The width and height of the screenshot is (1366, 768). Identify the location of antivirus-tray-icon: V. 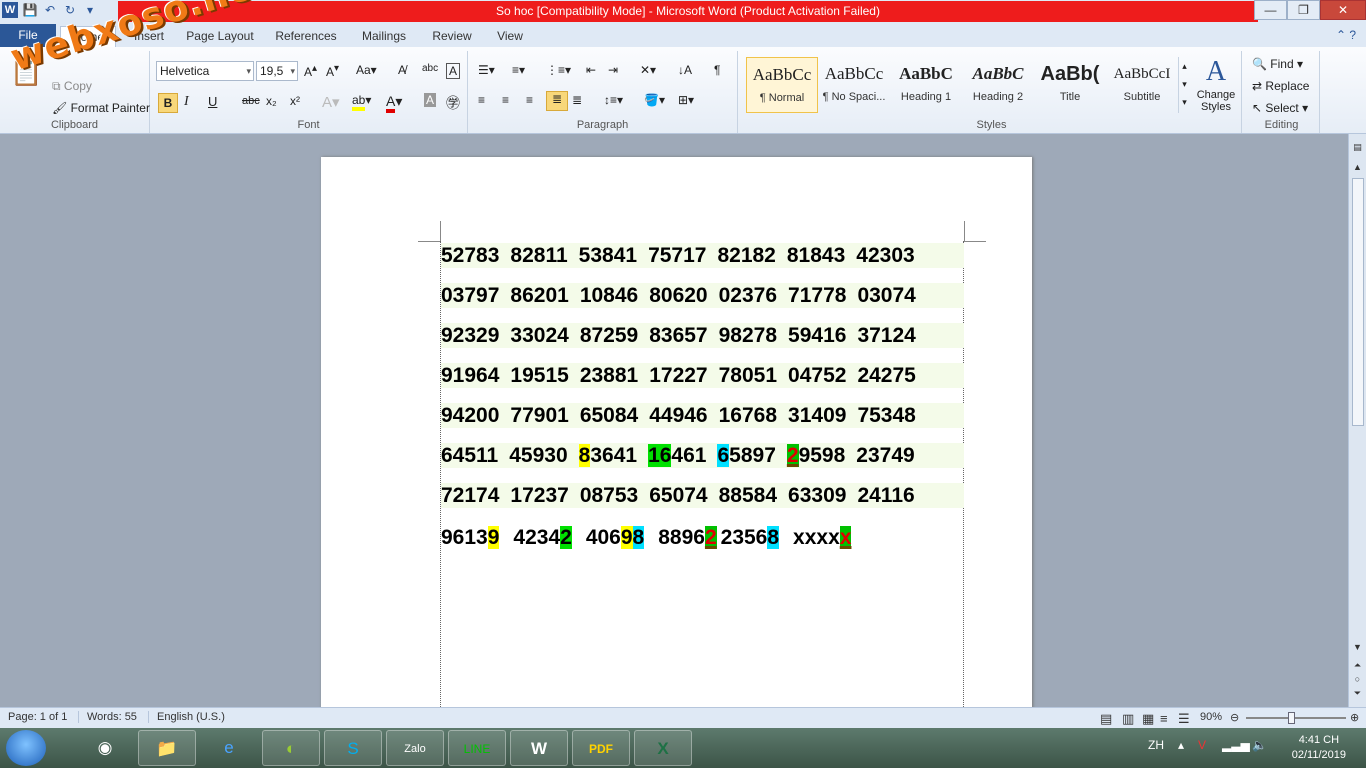
(1202, 745).